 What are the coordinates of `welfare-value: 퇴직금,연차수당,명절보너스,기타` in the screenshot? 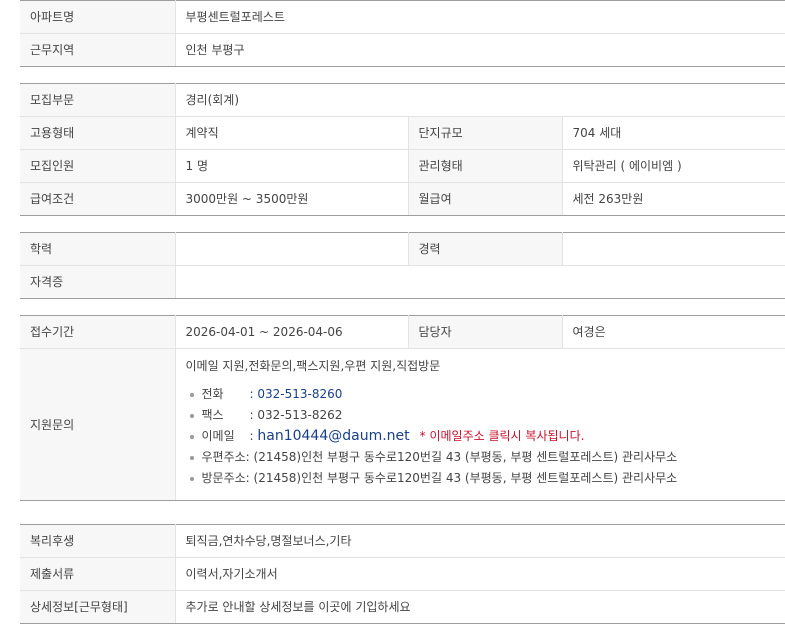 It's located at (480, 541).